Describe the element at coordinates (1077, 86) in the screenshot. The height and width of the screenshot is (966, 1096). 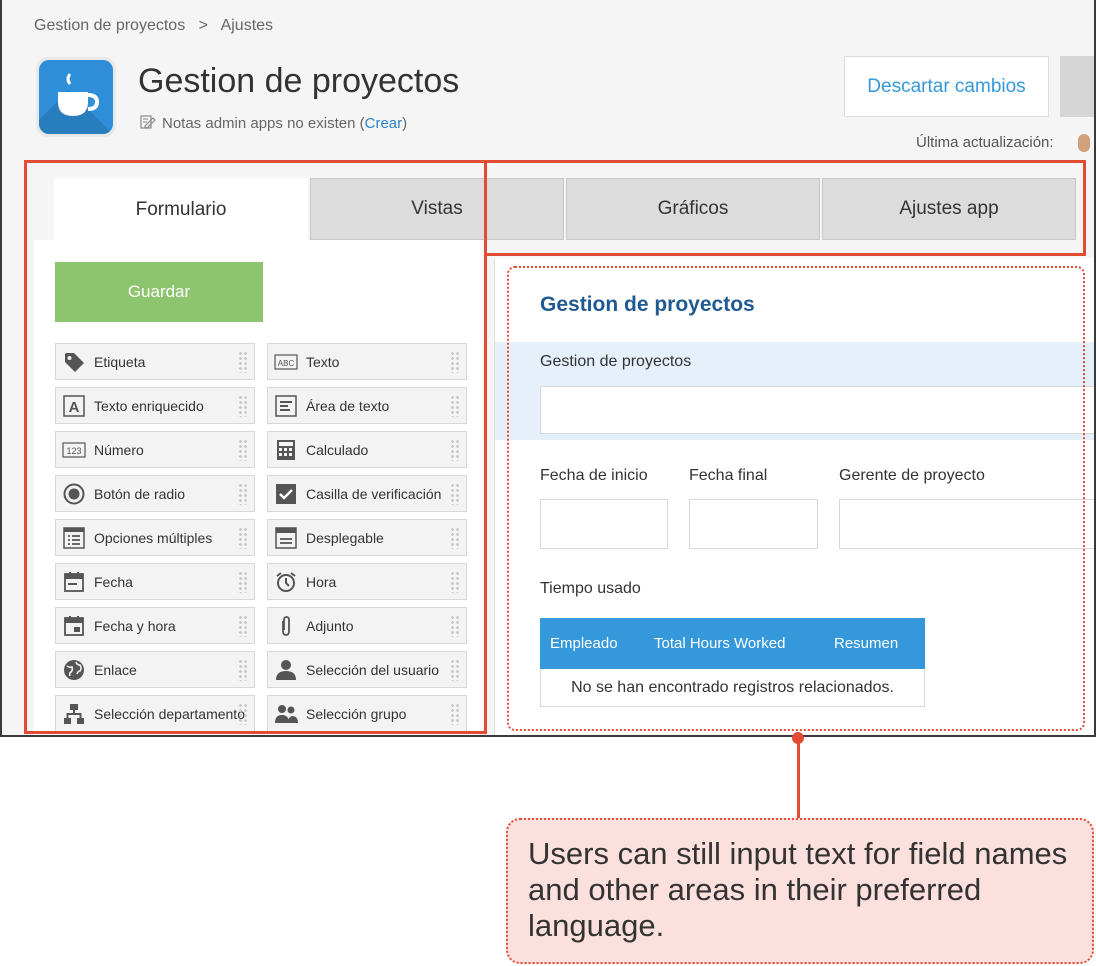
I see `save-app-button` at that location.